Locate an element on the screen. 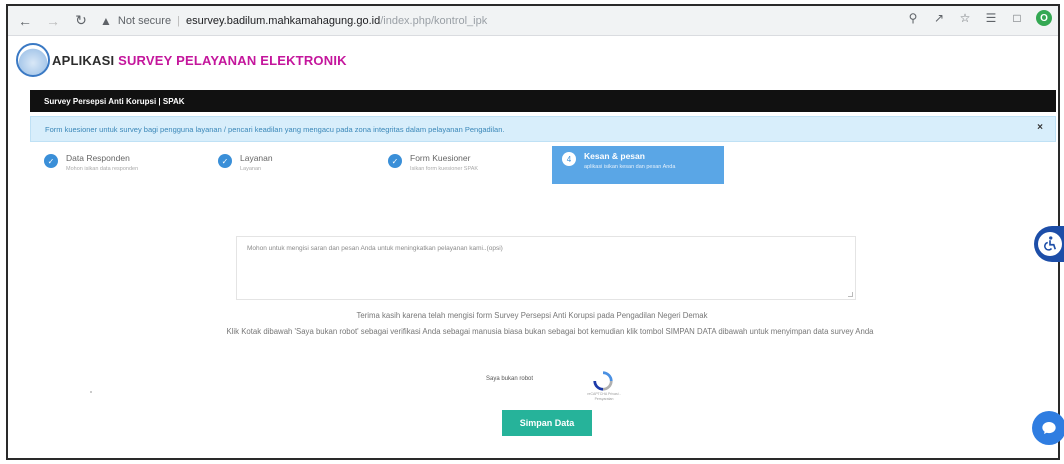 This screenshot has width=1064, height=464. app-title-part2: SURVEY PELAYANAN ELEKTRONIK is located at coordinates (232, 60).